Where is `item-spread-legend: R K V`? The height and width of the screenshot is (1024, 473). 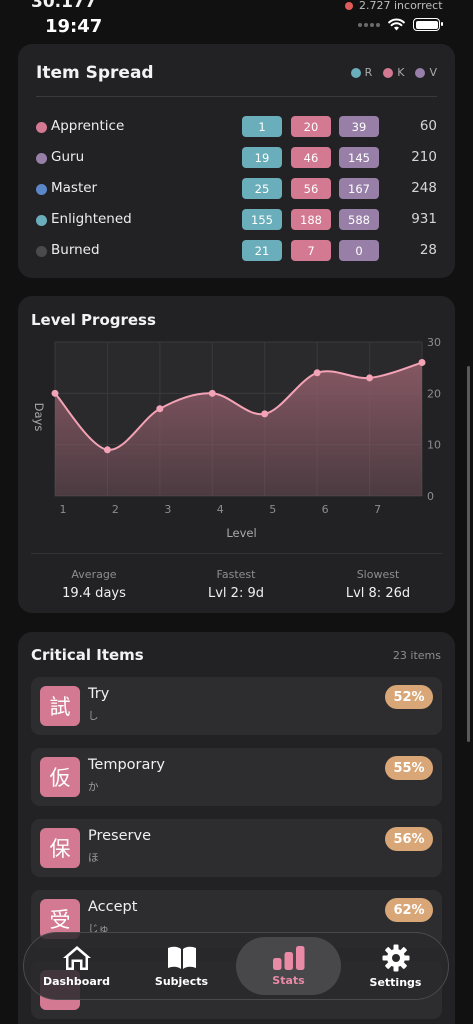 item-spread-legend: R K V is located at coordinates (393, 72).